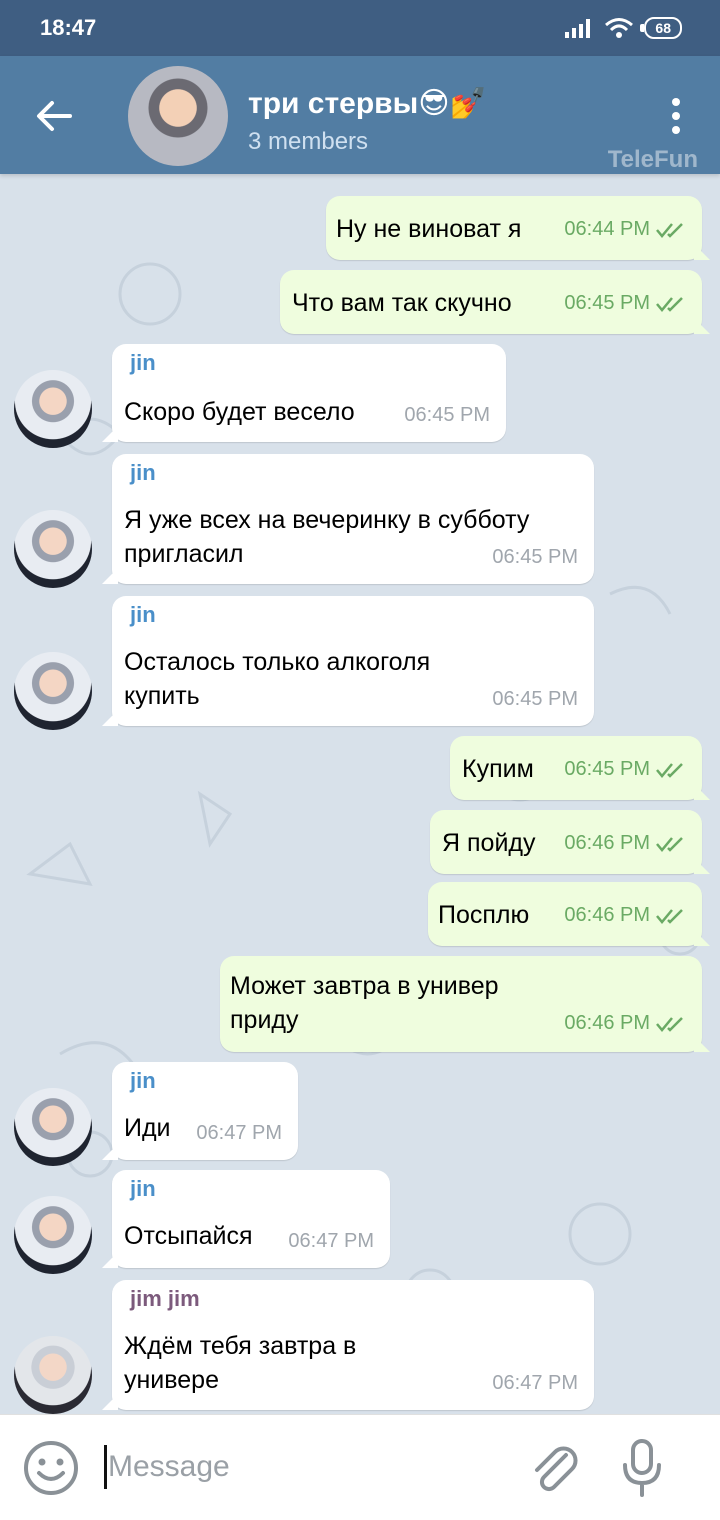 The image size is (720, 1520). What do you see at coordinates (171, 1380) in the screenshot?
I see `message-text: универе` at bounding box center [171, 1380].